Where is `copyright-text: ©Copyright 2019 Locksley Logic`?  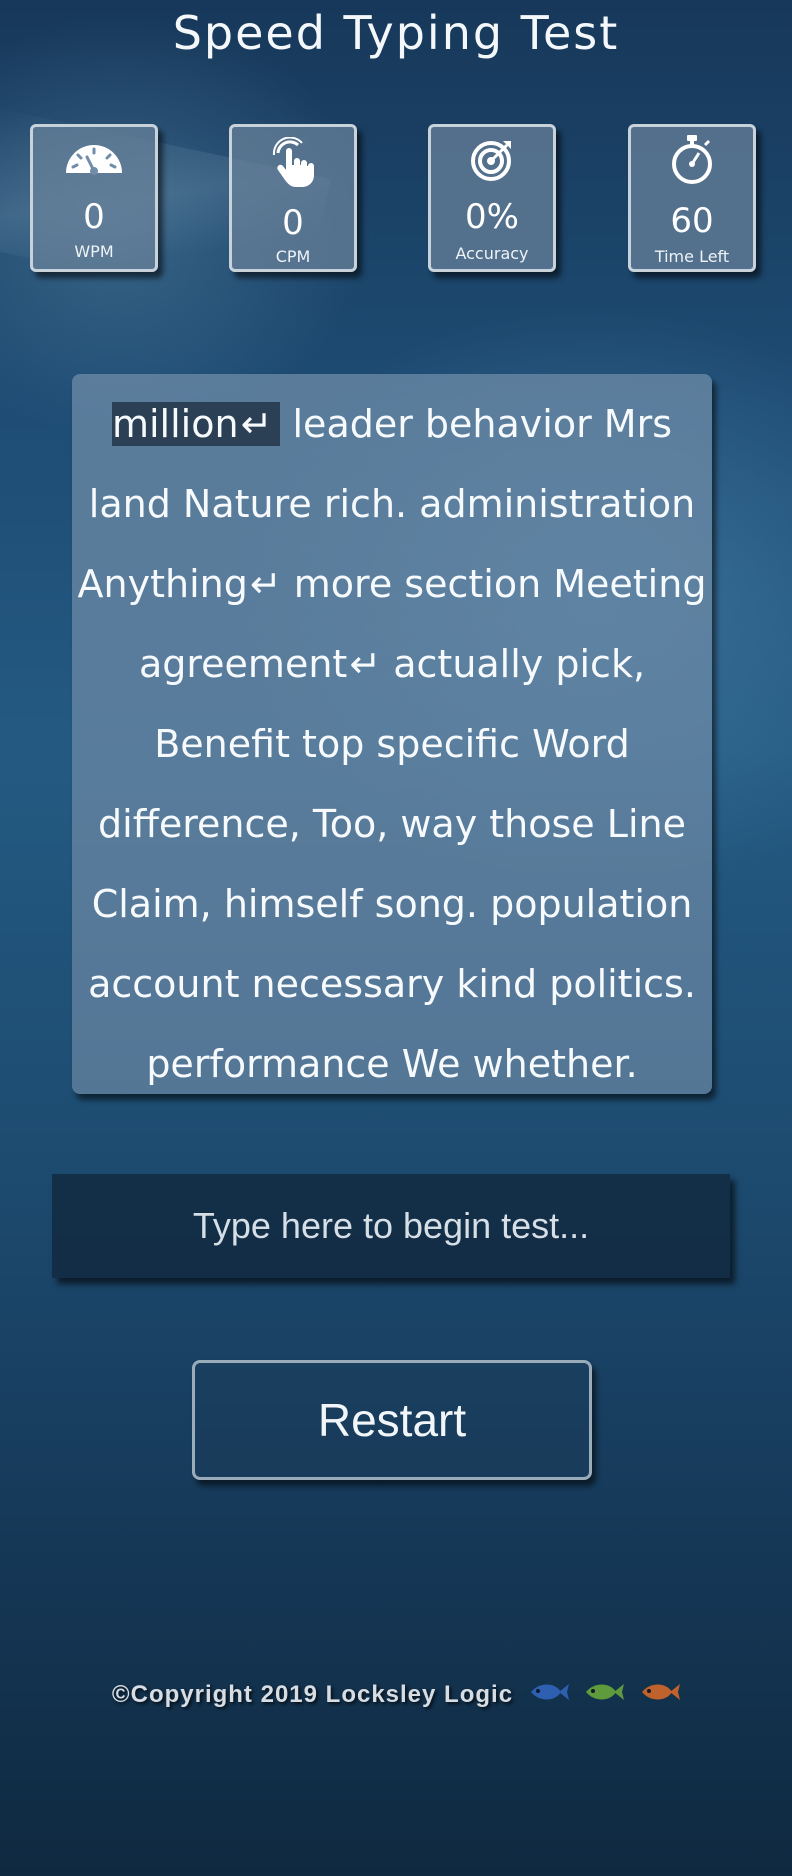 copyright-text: ©Copyright 2019 Locksley Logic is located at coordinates (312, 1694).